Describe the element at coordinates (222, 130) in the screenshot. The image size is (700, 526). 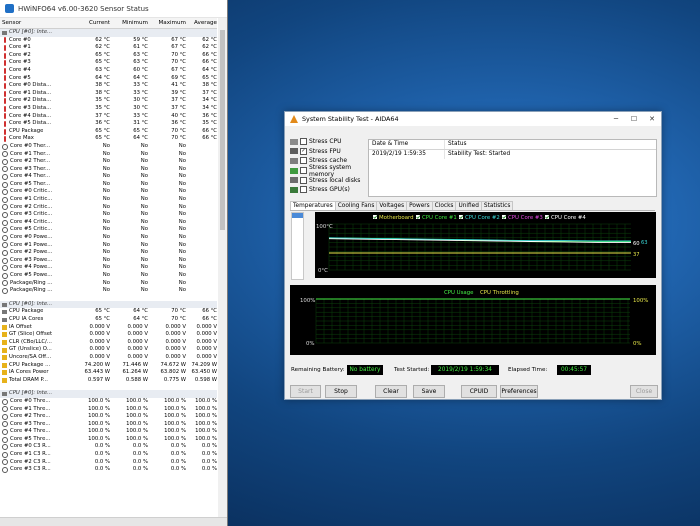
I see `scrollbar-thumb` at that location.